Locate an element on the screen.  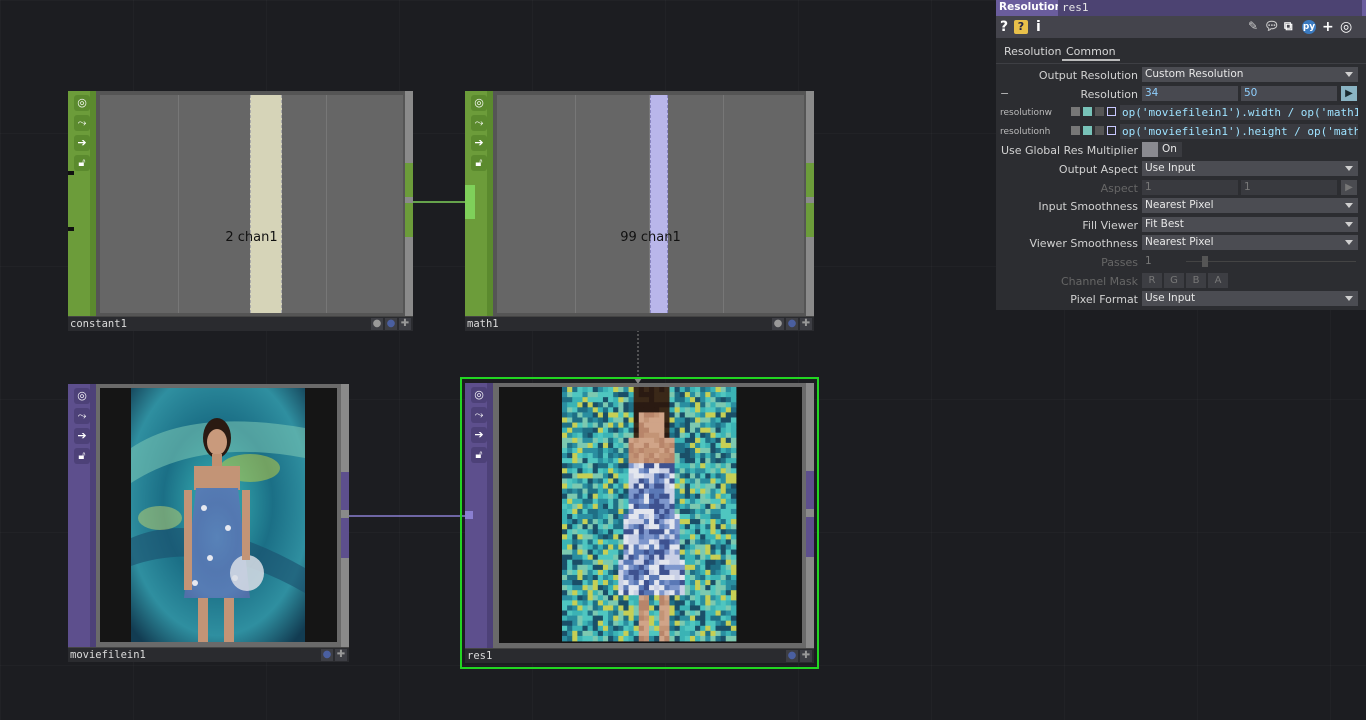
node-constant1: ◎ ⤳ ➔ 🔓︎ 2 chan1 constant1 ● ● ✚ is located at coordinates (240, 211).